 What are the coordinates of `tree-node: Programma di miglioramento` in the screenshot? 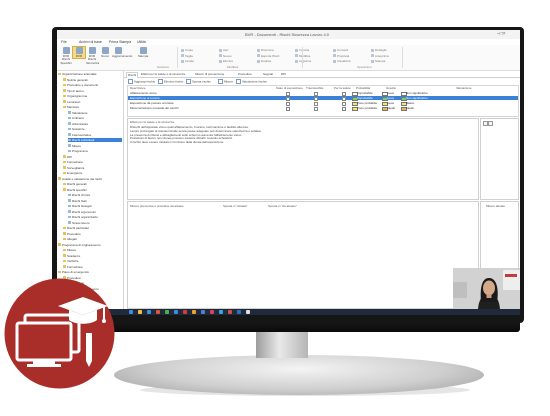 It's located at (90, 245).